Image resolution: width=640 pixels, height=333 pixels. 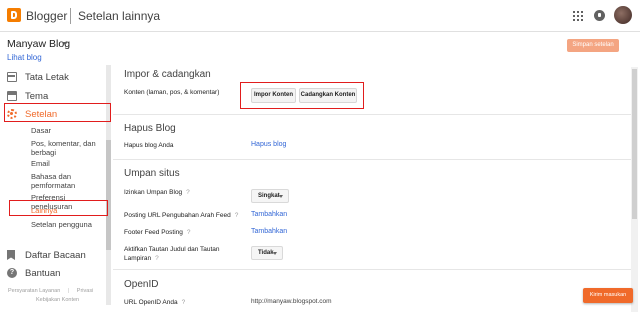 I want to click on sub-item-user-settings: Setelan pengguna, so click(x=68, y=224).